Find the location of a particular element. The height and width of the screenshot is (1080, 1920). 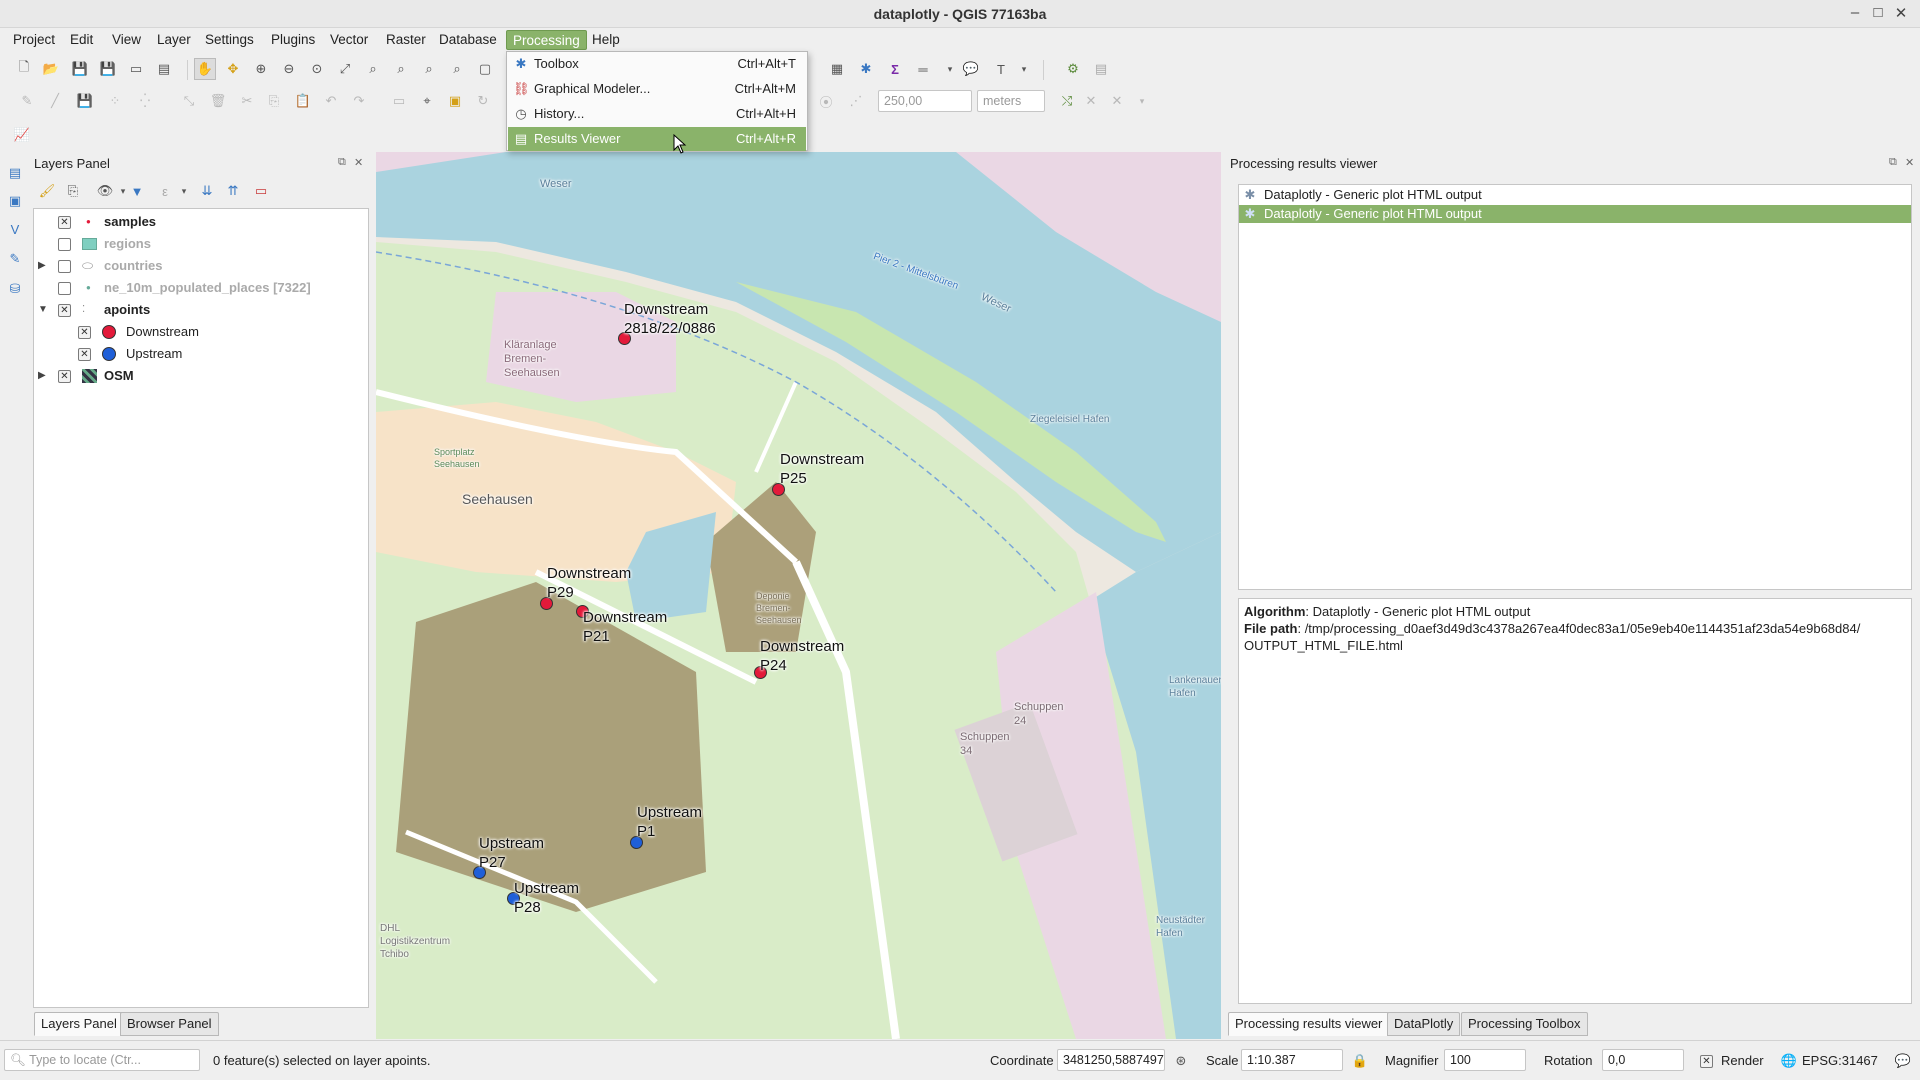

print-layout-icon: ▭ is located at coordinates (136, 69).